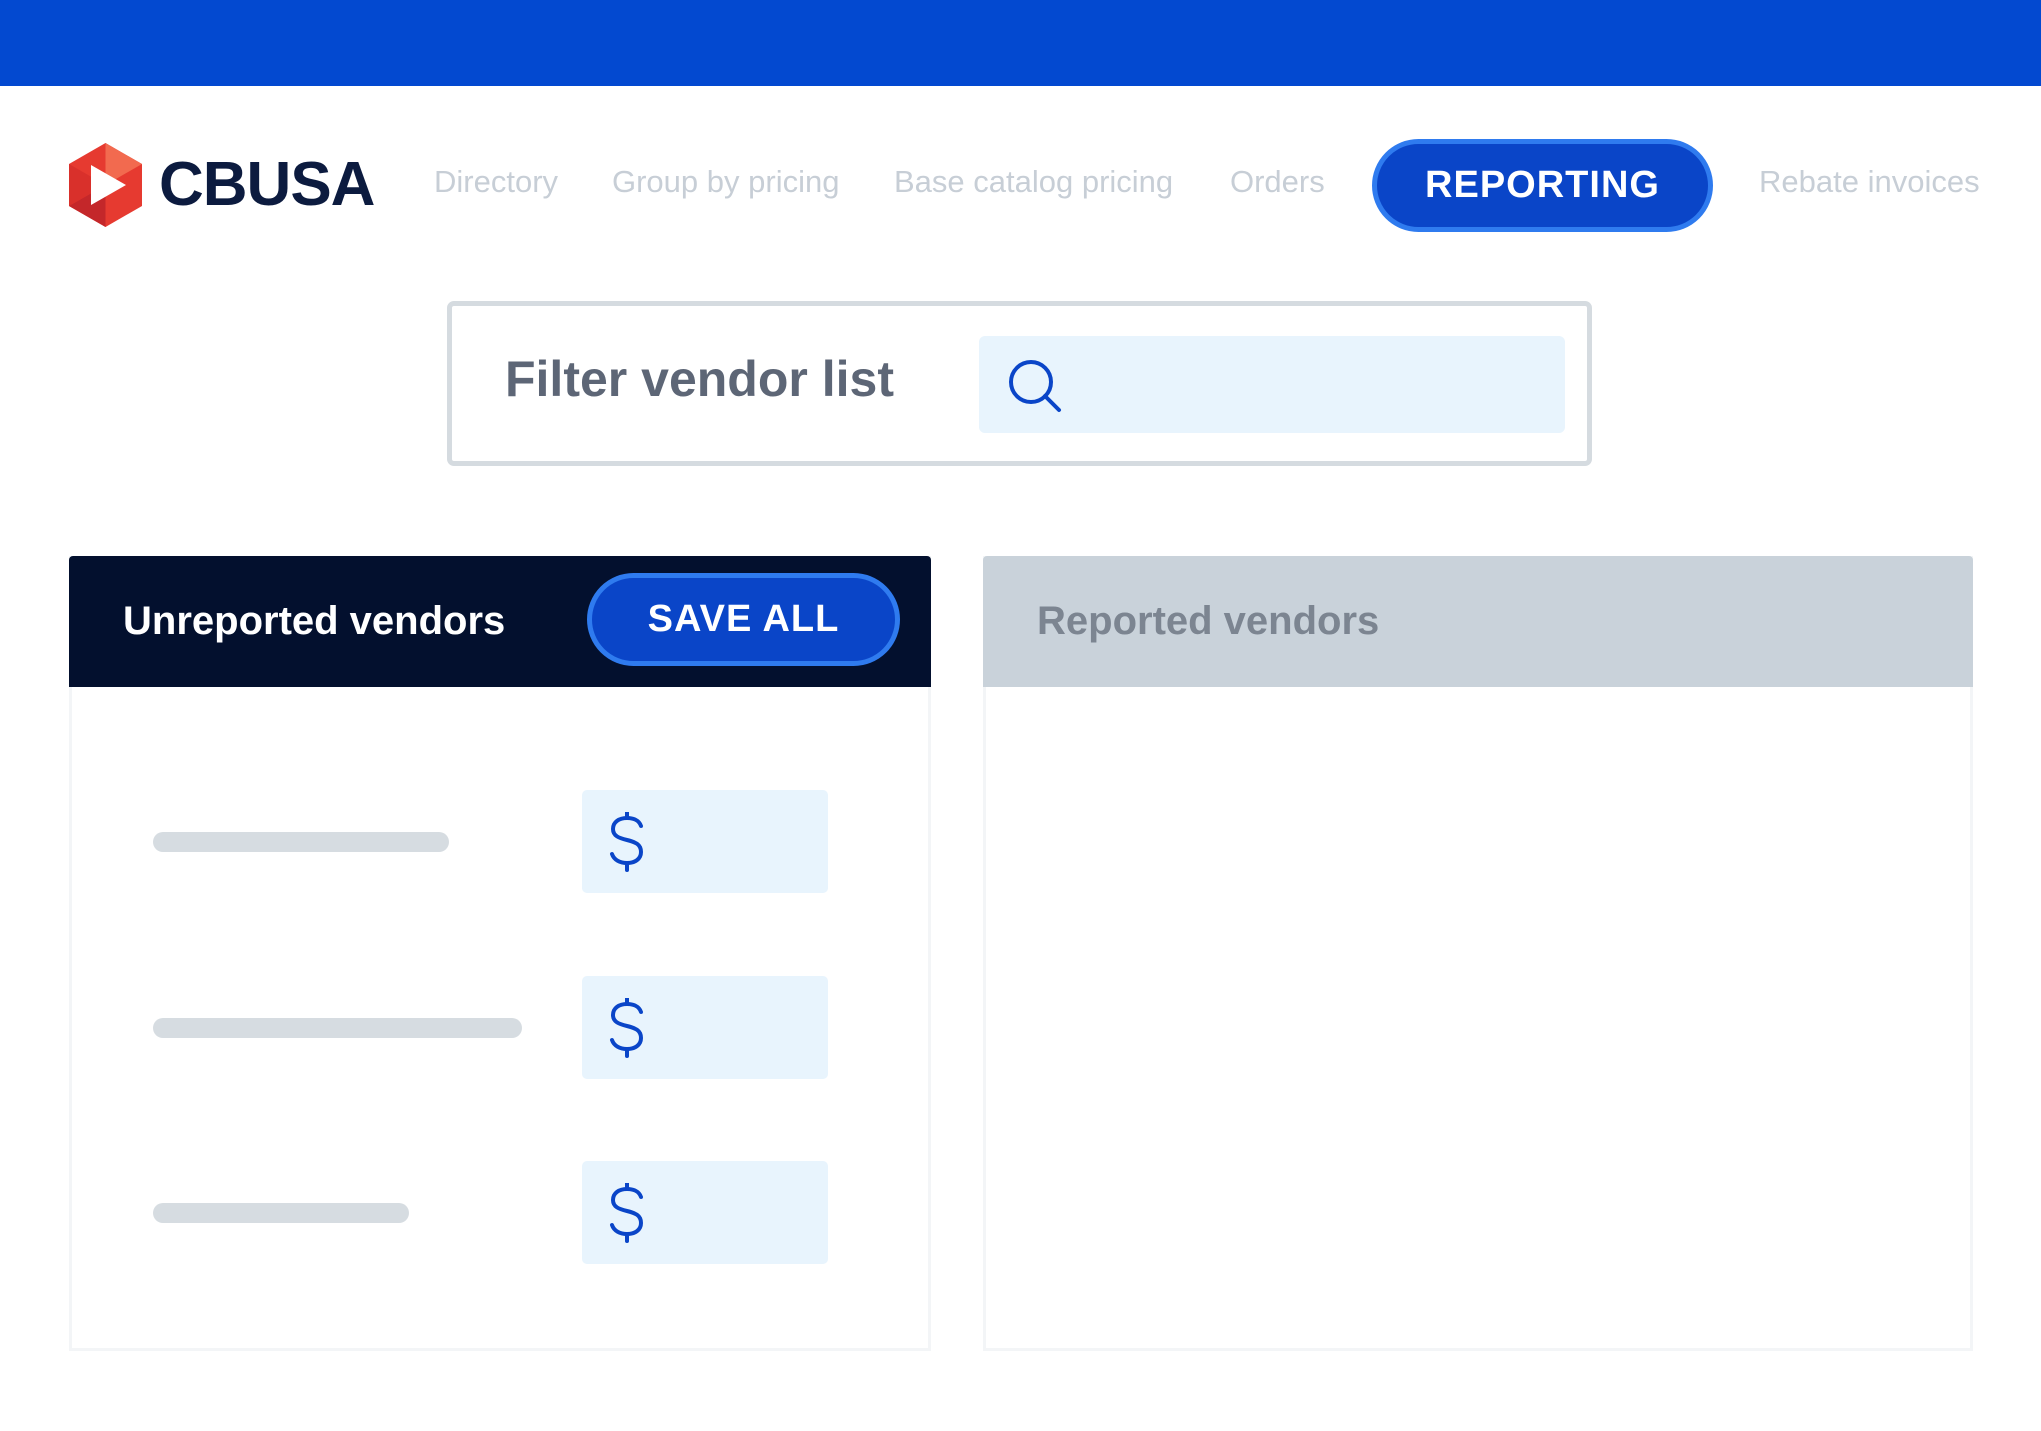 This screenshot has height=1431, width=2041. What do you see at coordinates (267, 184) in the screenshot?
I see `brand-name: CBUSA` at bounding box center [267, 184].